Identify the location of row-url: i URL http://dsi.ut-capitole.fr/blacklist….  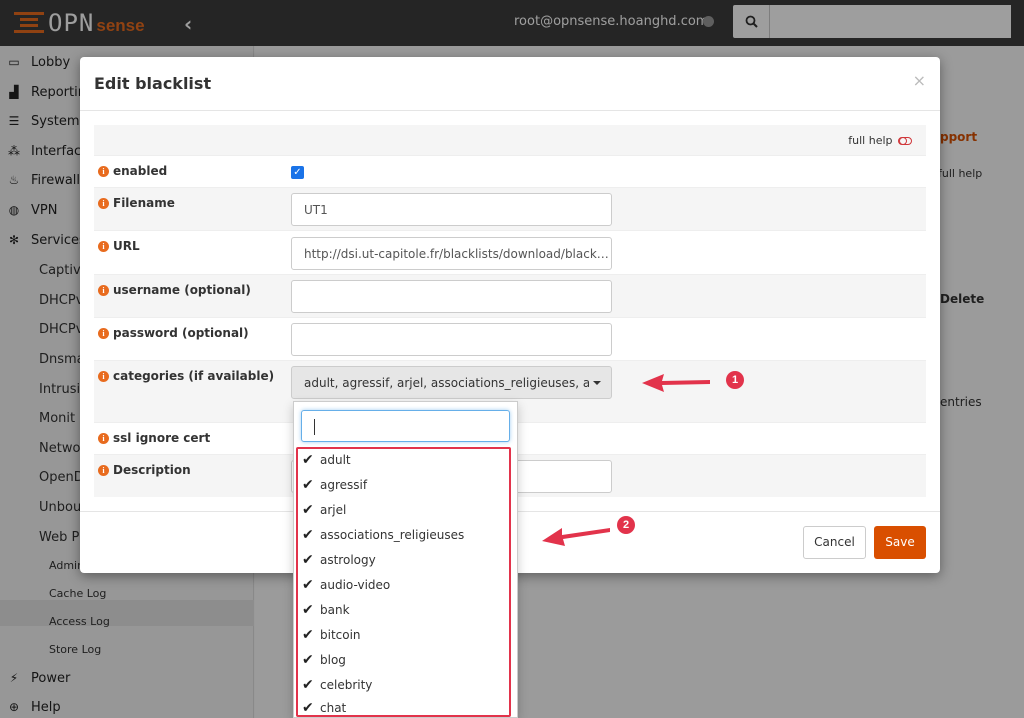
(510, 252).